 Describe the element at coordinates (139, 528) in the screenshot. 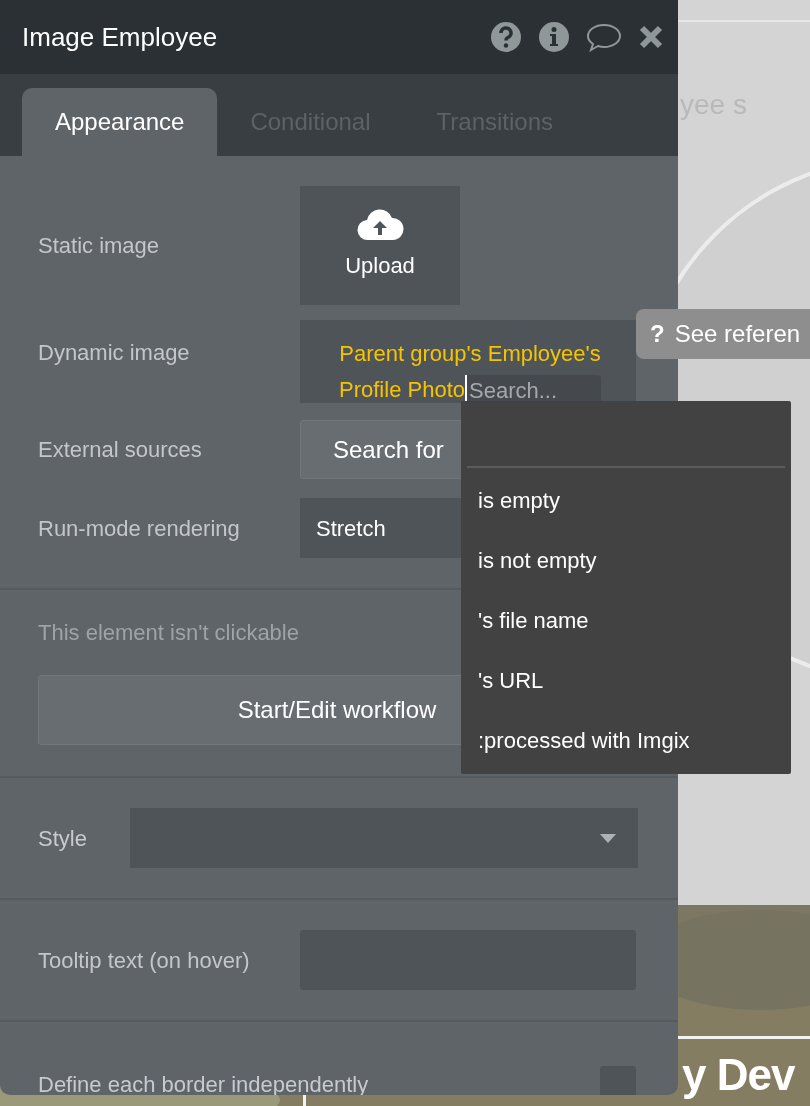

I see `field-label: Run-mode rendering` at that location.